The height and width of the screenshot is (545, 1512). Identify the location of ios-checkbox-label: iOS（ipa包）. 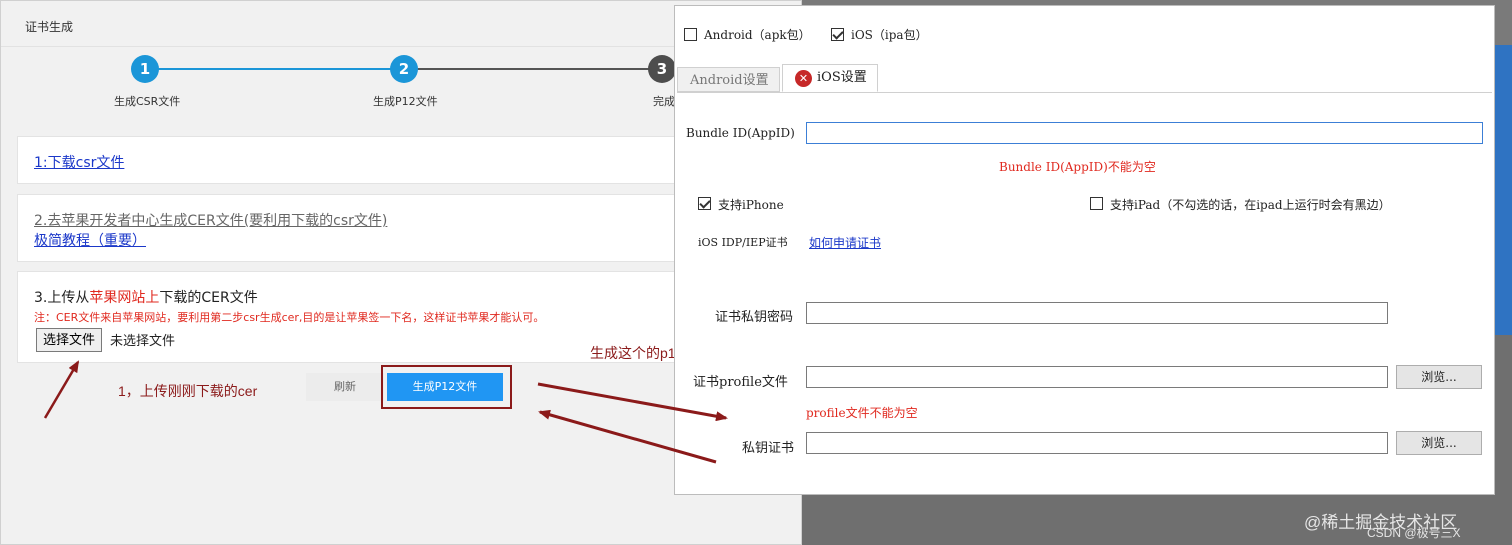
(889, 35).